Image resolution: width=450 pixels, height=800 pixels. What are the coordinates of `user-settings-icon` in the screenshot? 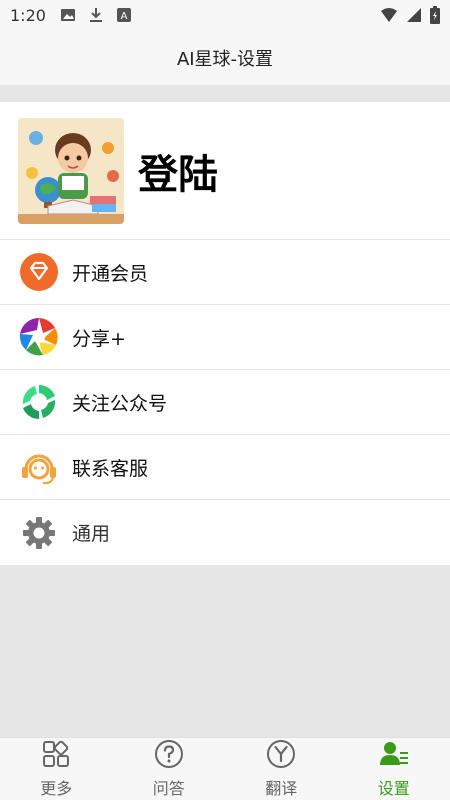 It's located at (394, 756).